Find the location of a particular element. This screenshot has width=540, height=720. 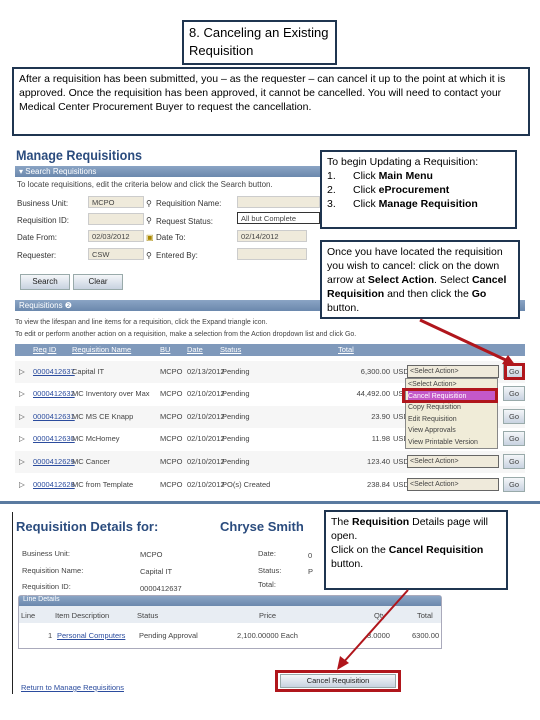

arrow-to-go is located at coordinates (465, 341).